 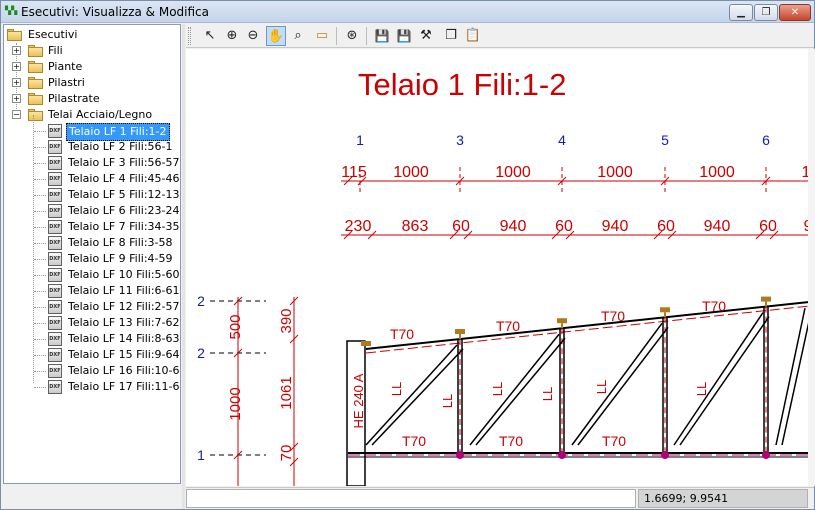 I want to click on dimension-value: 500, so click(x=235, y=326).